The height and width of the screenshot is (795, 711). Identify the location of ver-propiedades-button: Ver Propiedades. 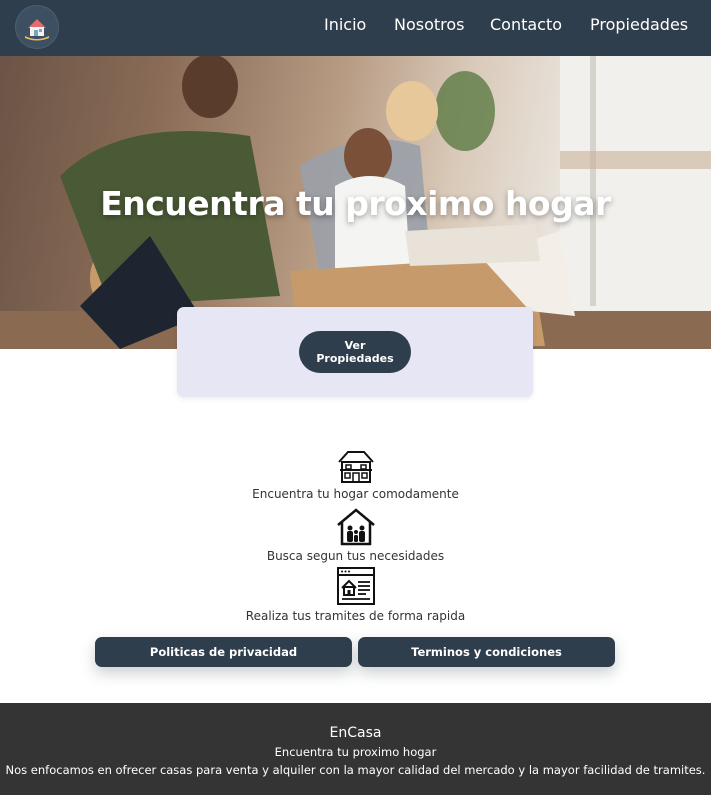
(355, 352).